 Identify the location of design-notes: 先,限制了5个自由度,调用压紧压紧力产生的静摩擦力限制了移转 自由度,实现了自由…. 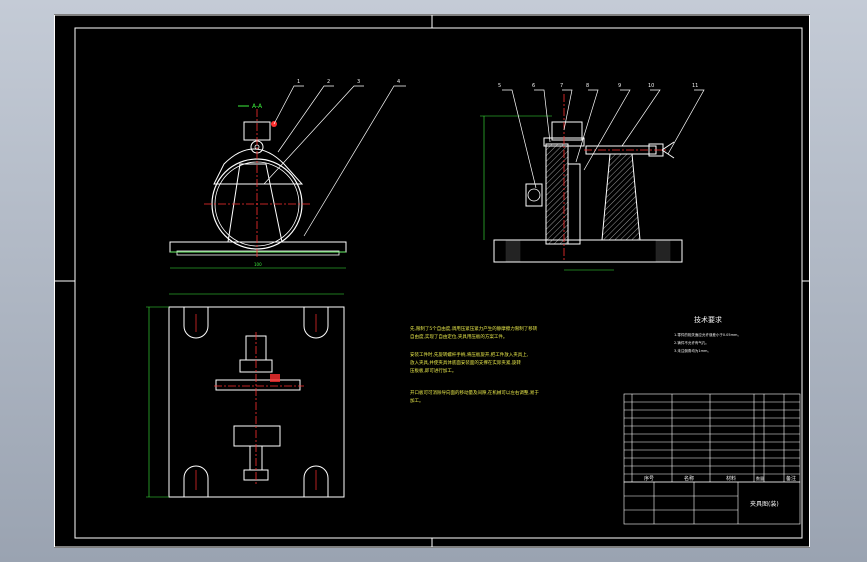
(474, 364).